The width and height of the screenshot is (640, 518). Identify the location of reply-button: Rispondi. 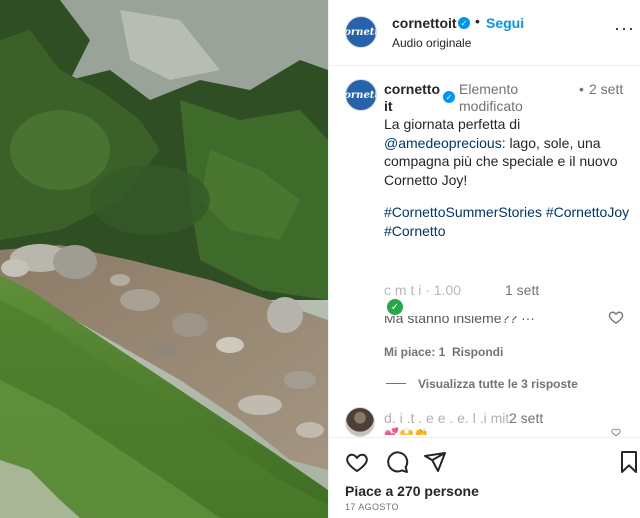
(477, 352).